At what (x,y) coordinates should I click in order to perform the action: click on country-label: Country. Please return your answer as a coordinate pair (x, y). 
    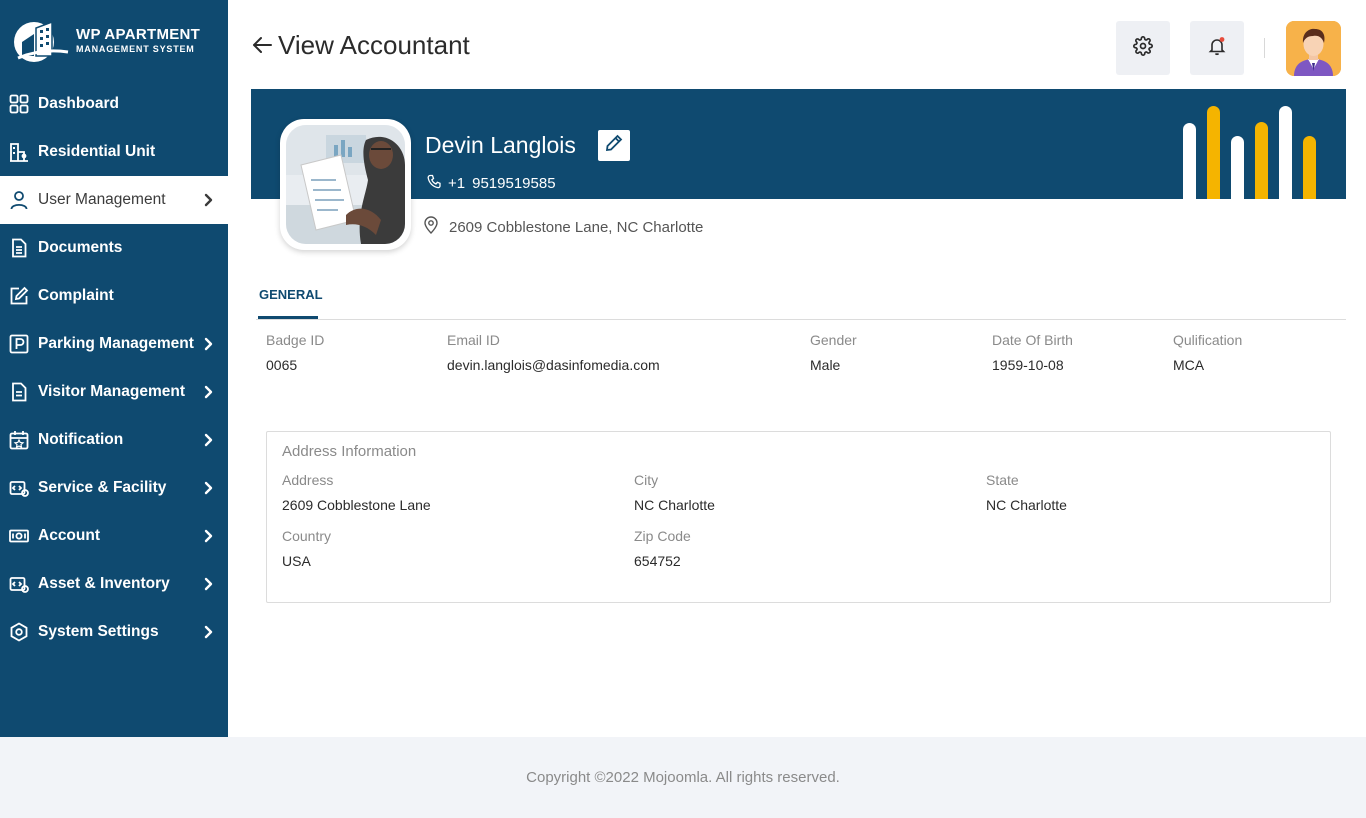
    Looking at the image, I should click on (307, 536).